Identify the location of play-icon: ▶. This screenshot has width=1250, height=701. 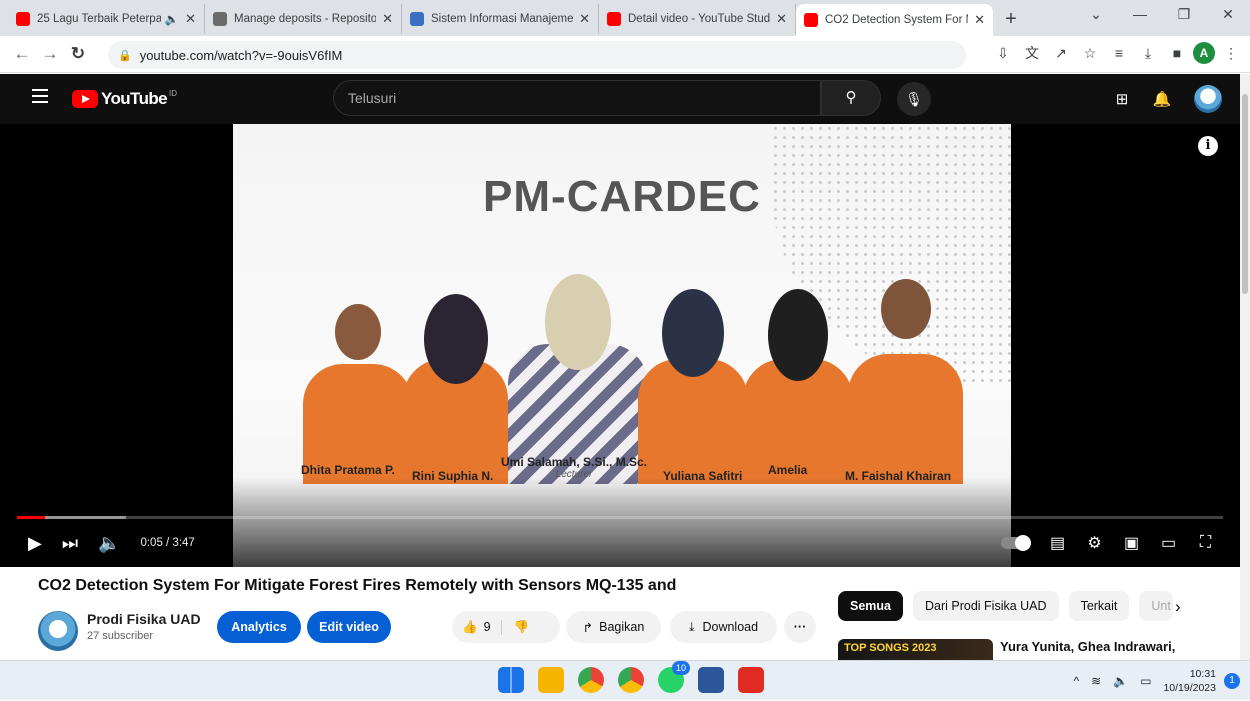
(35, 543).